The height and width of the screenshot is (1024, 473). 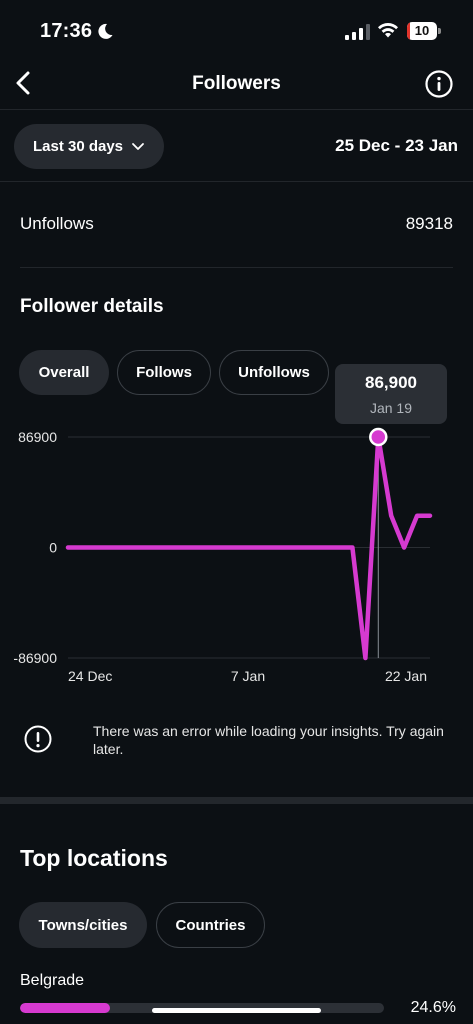 I want to click on header-divider, so click(x=236, y=109).